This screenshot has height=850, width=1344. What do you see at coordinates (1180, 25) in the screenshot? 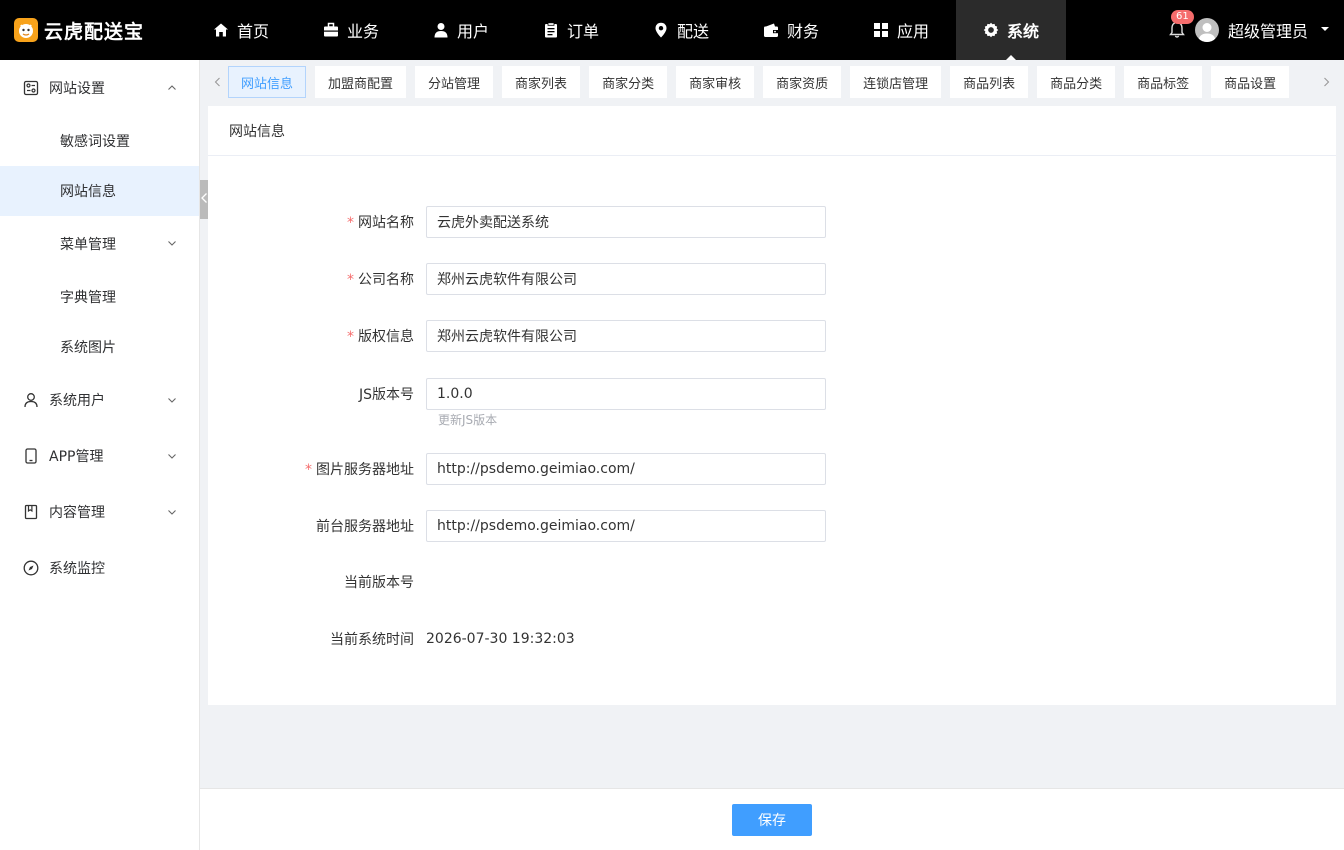
I see `notification-bell: 61` at bounding box center [1180, 25].